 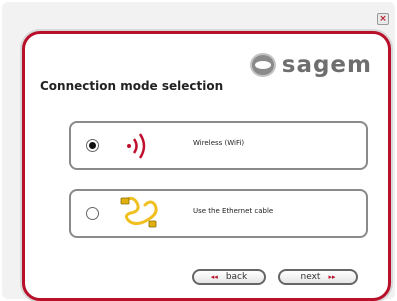 What do you see at coordinates (92, 213) in the screenshot?
I see `ethernet-radio` at bounding box center [92, 213].